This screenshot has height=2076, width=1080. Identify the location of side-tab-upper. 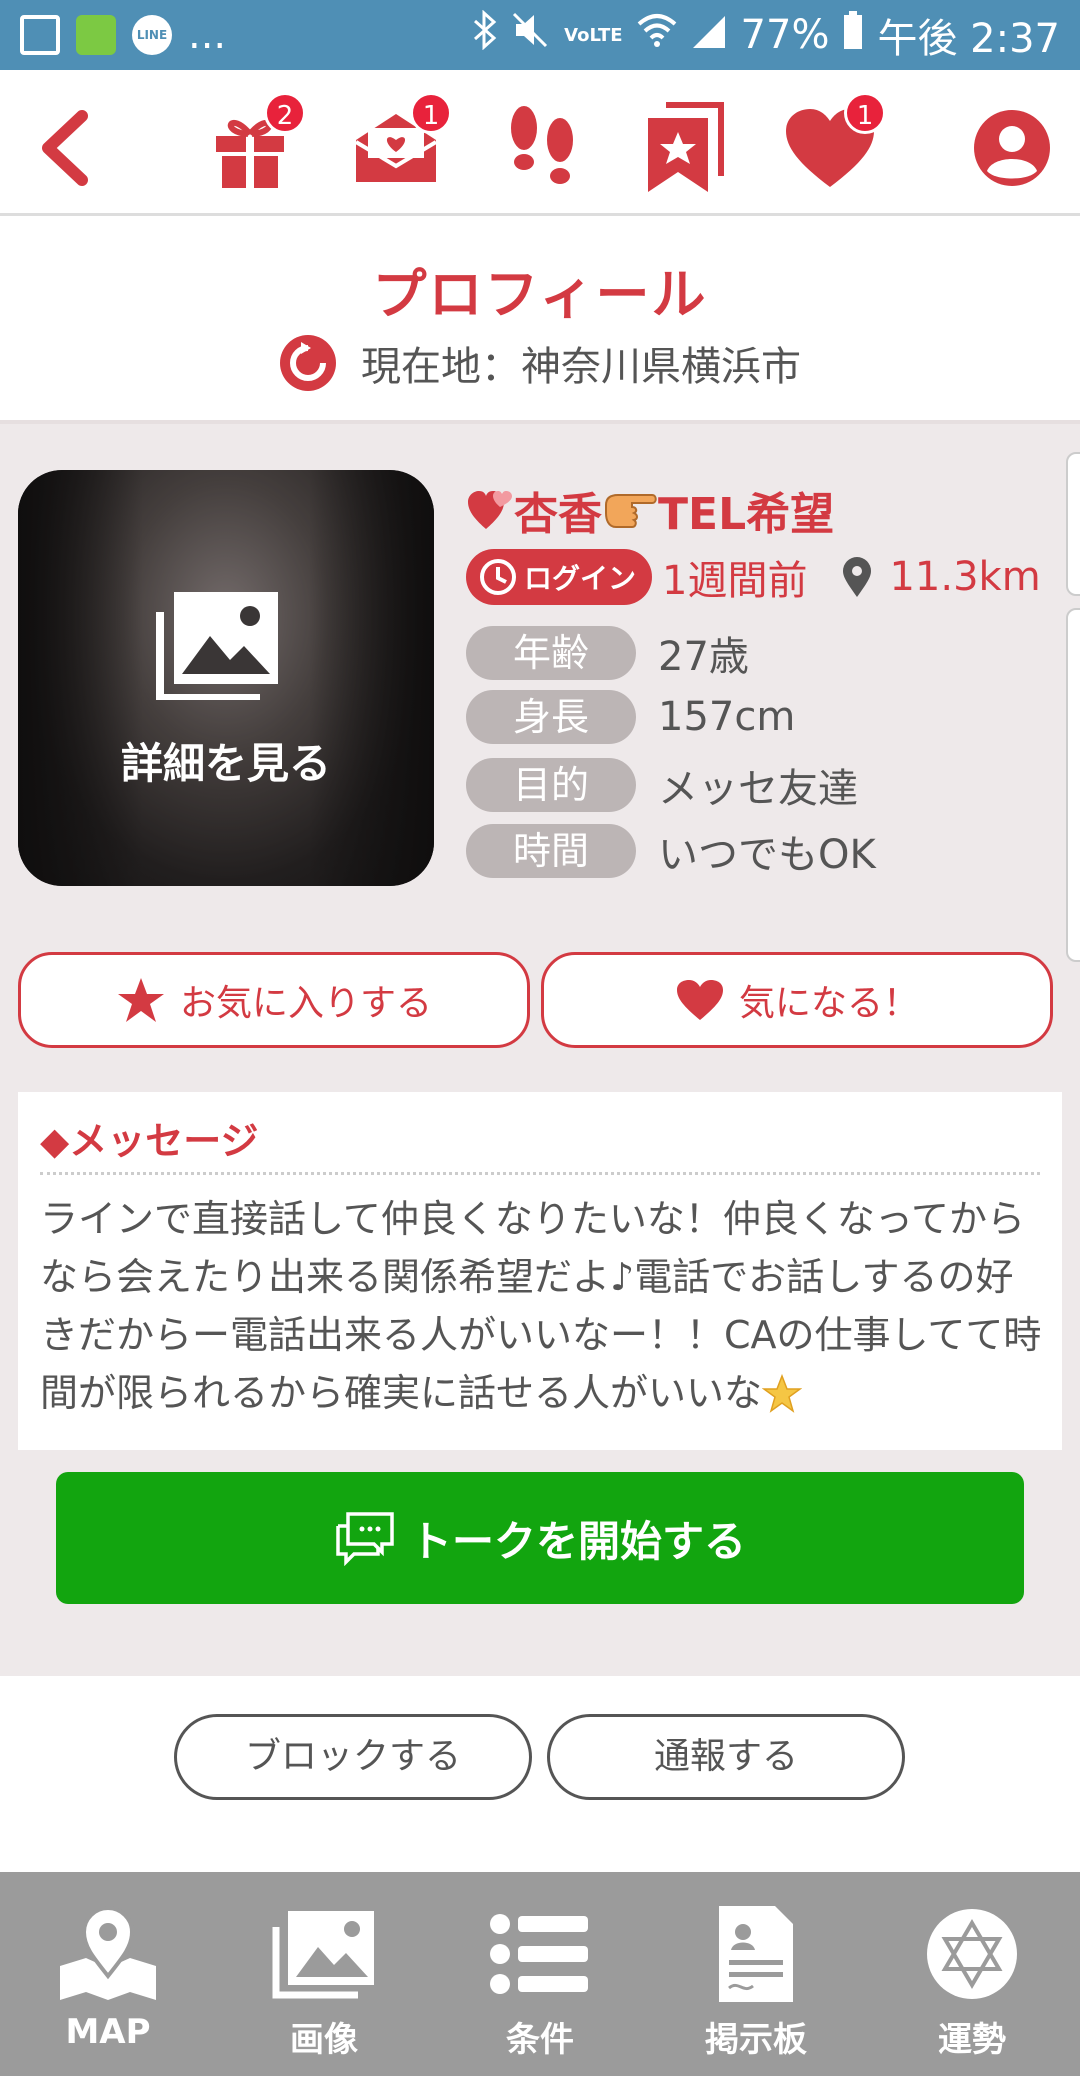
(1073, 524).